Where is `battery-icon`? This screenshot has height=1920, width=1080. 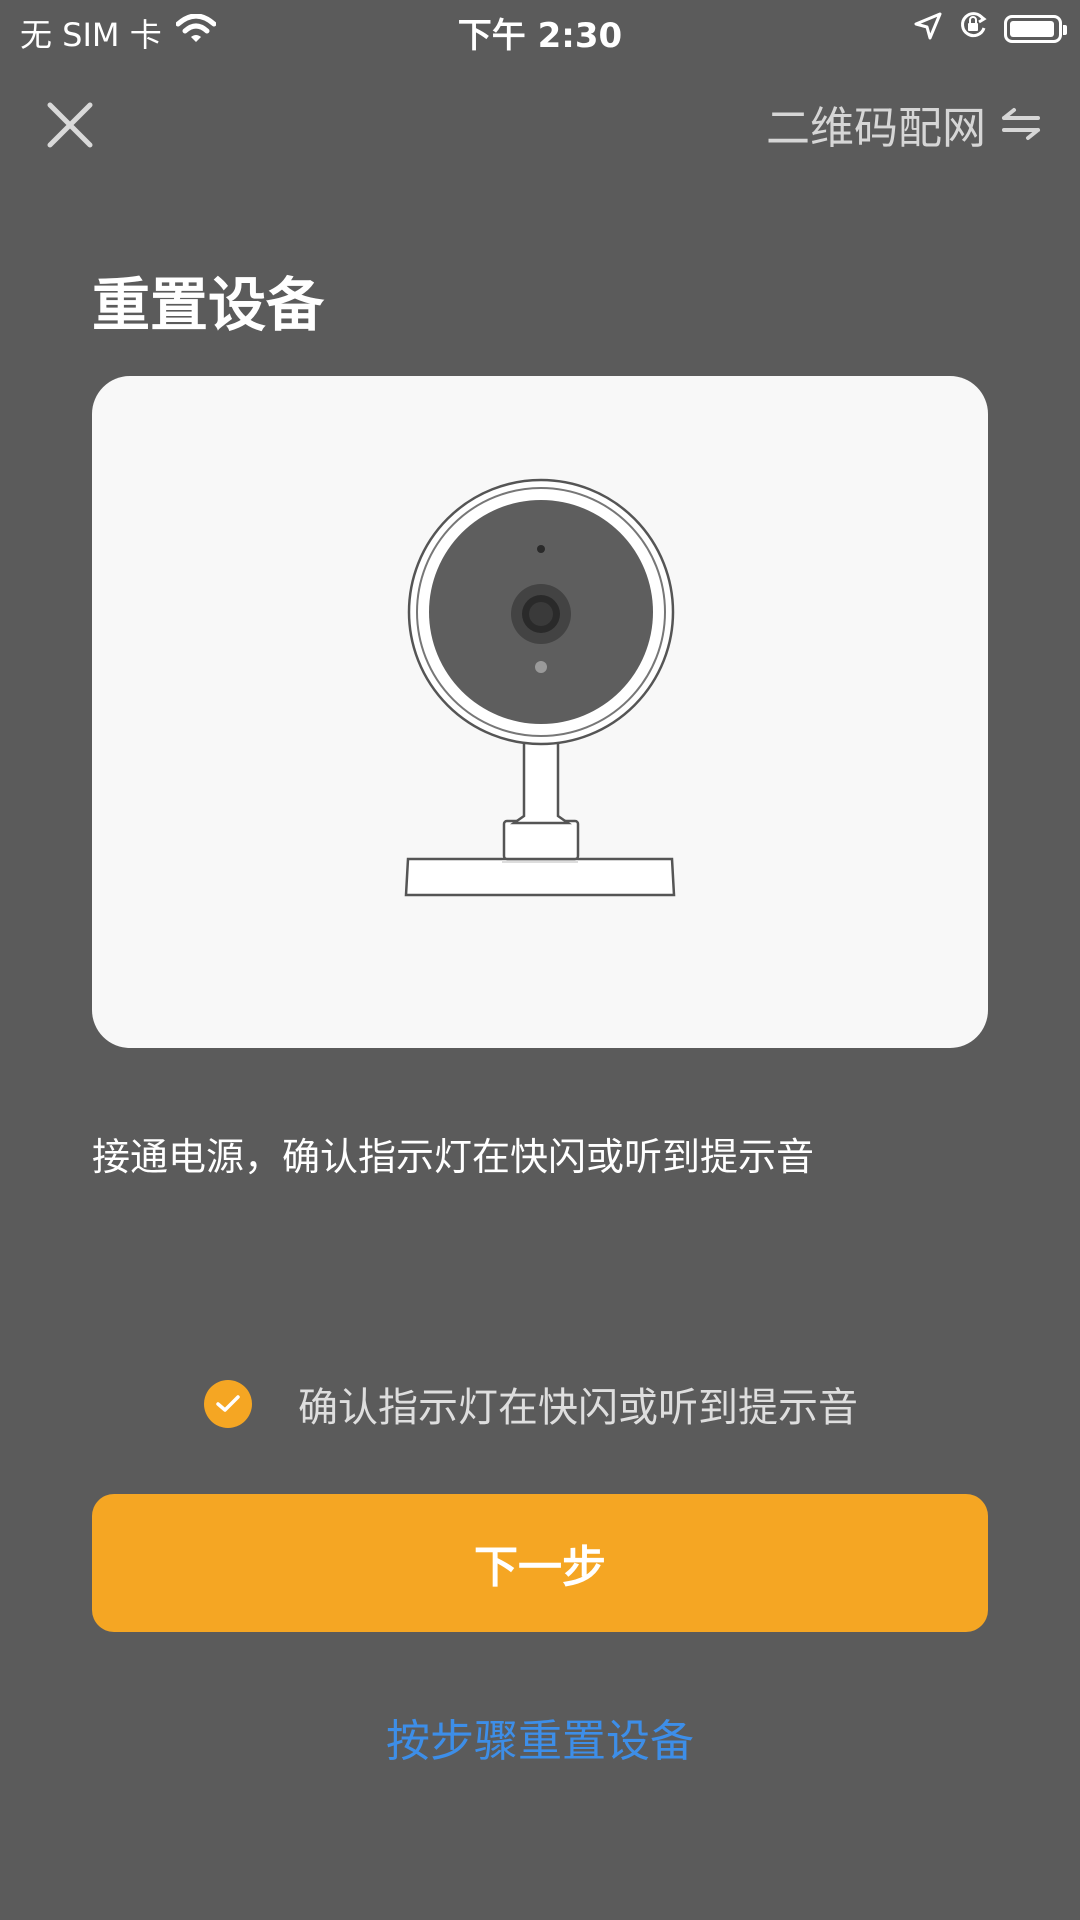
battery-icon is located at coordinates (1035, 29).